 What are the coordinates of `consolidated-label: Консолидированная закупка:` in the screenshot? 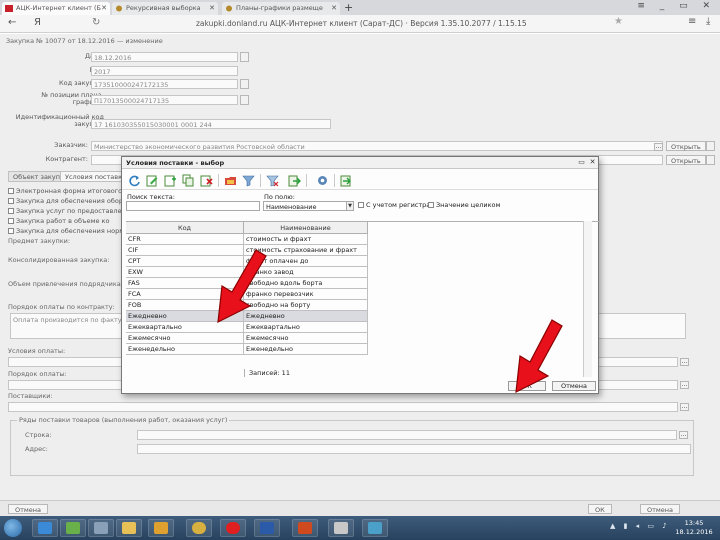 It's located at (59, 260).